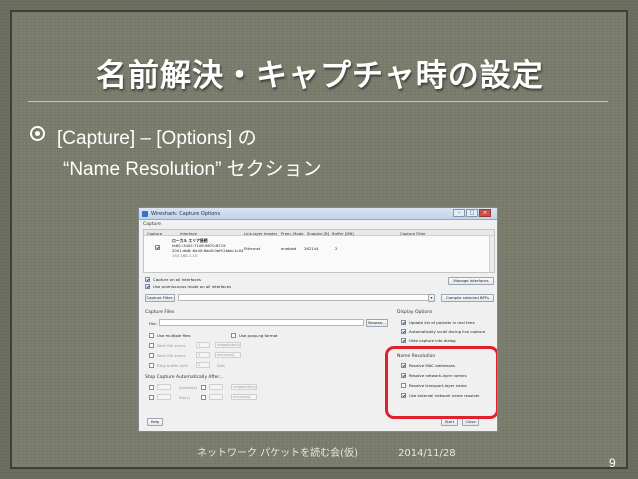 This screenshot has width=638, height=479. Describe the element at coordinates (173, 365) in the screenshot. I see `ring-buffer-label: Ring buffer with` at that location.